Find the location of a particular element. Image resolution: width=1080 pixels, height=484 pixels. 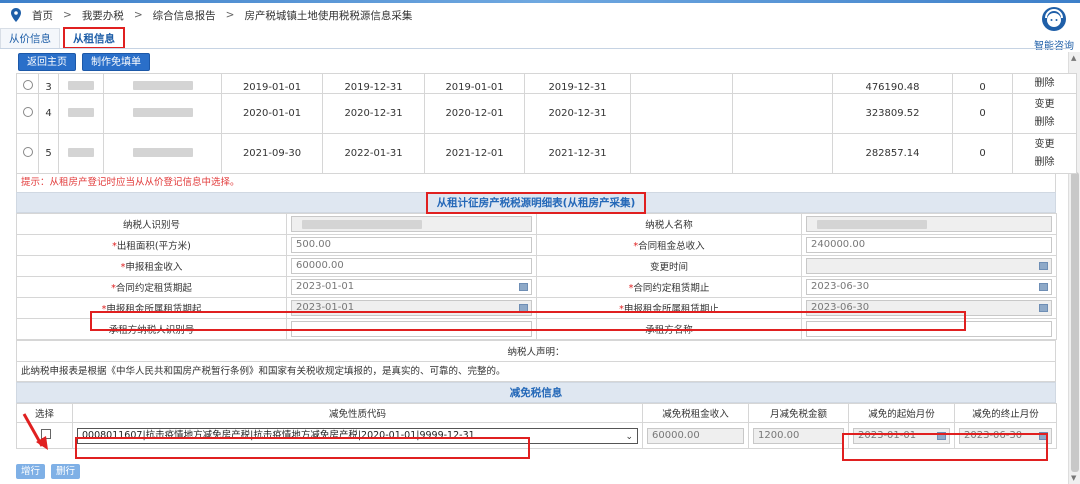

declaration-row: 纳税人声明： is located at coordinates (536, 351).